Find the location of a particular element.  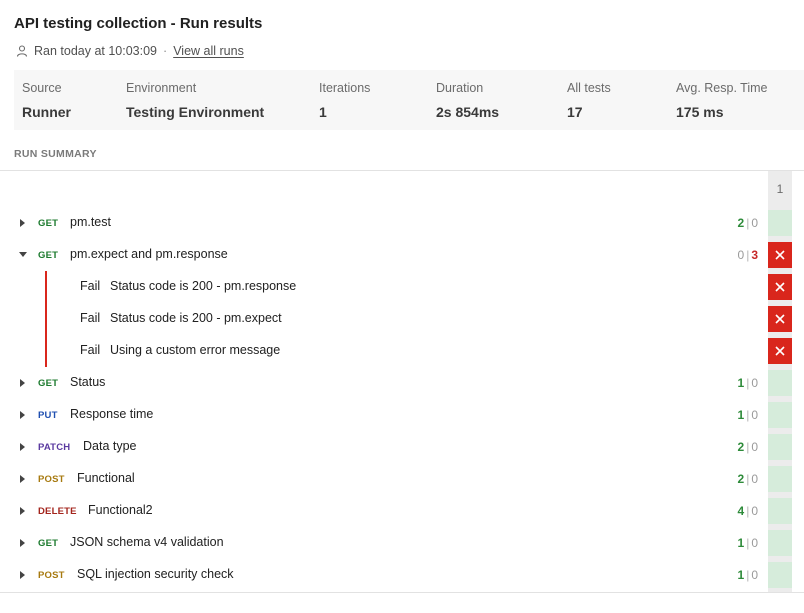

request-row: DELETE Functional2 4 | 0 is located at coordinates (402, 511).